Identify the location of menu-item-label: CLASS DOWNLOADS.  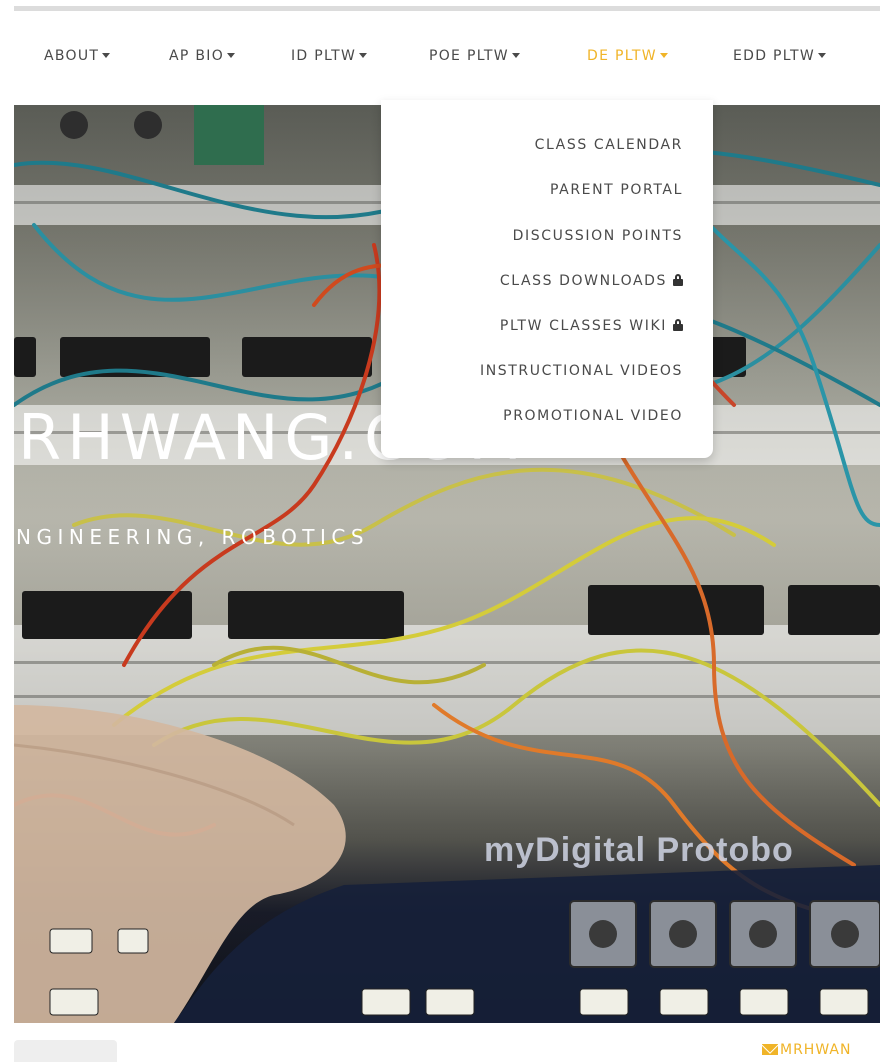
(583, 281).